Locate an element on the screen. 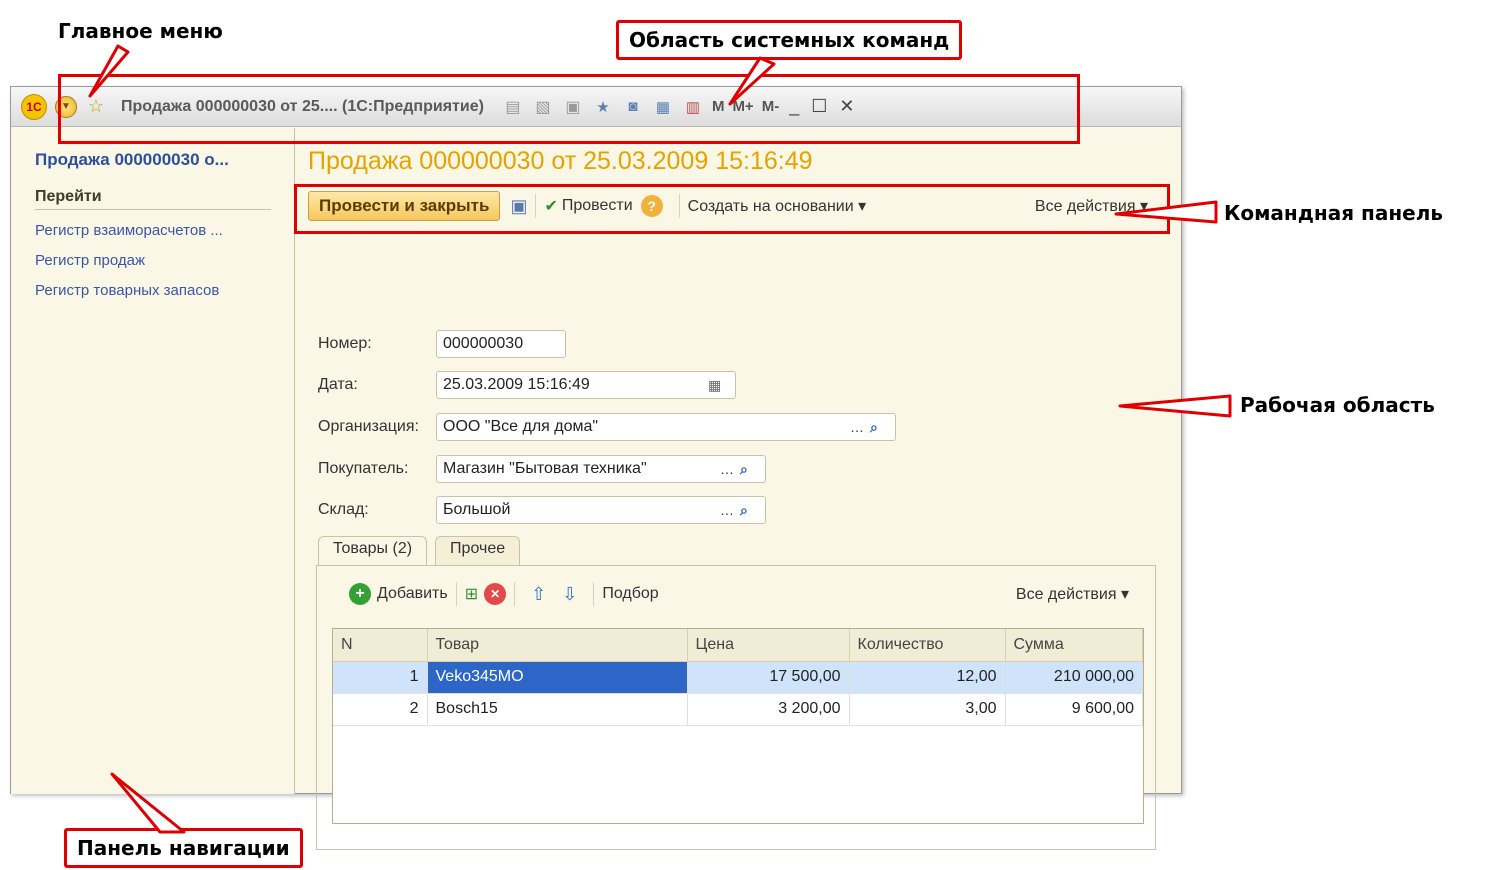 The width and height of the screenshot is (1486, 870). row-product: Veko345MO is located at coordinates (557, 677).